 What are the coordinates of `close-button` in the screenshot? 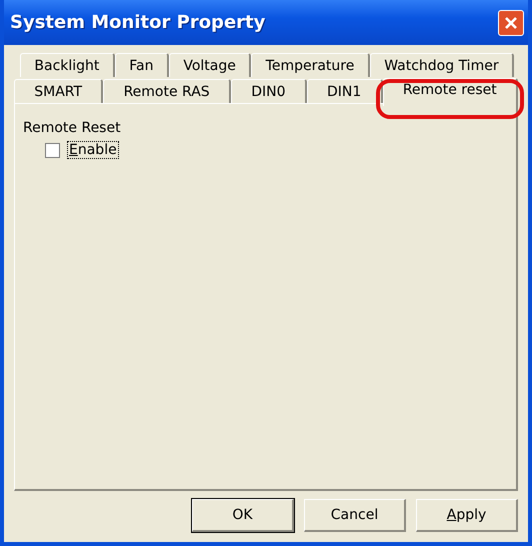 It's located at (511, 23).